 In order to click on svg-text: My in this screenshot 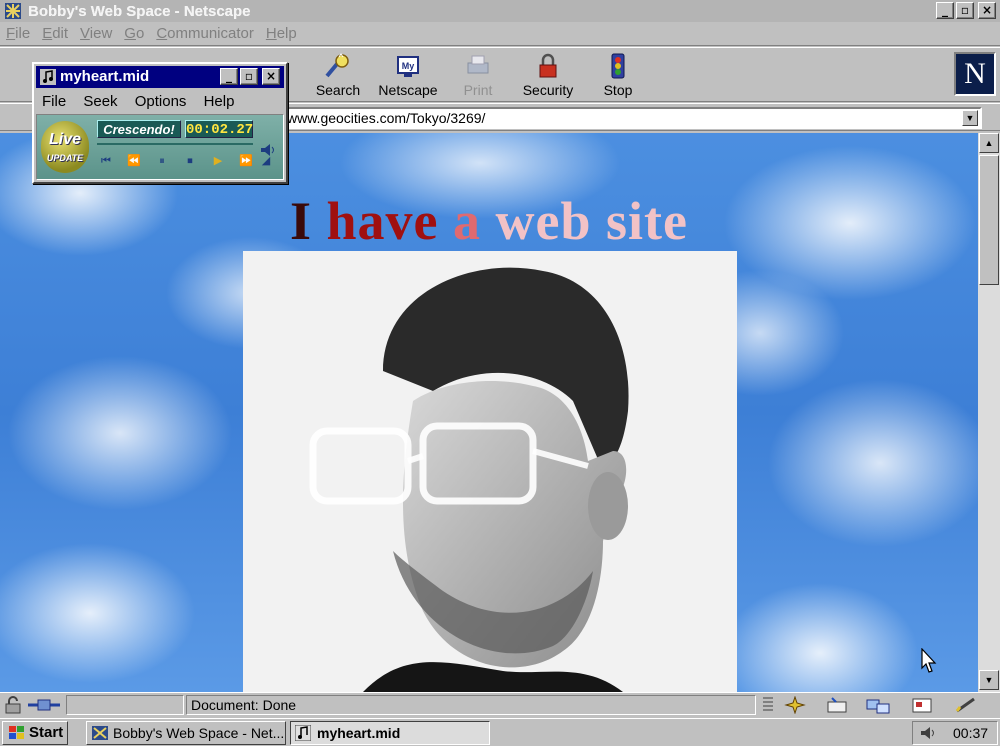, I will do `click(408, 66)`.